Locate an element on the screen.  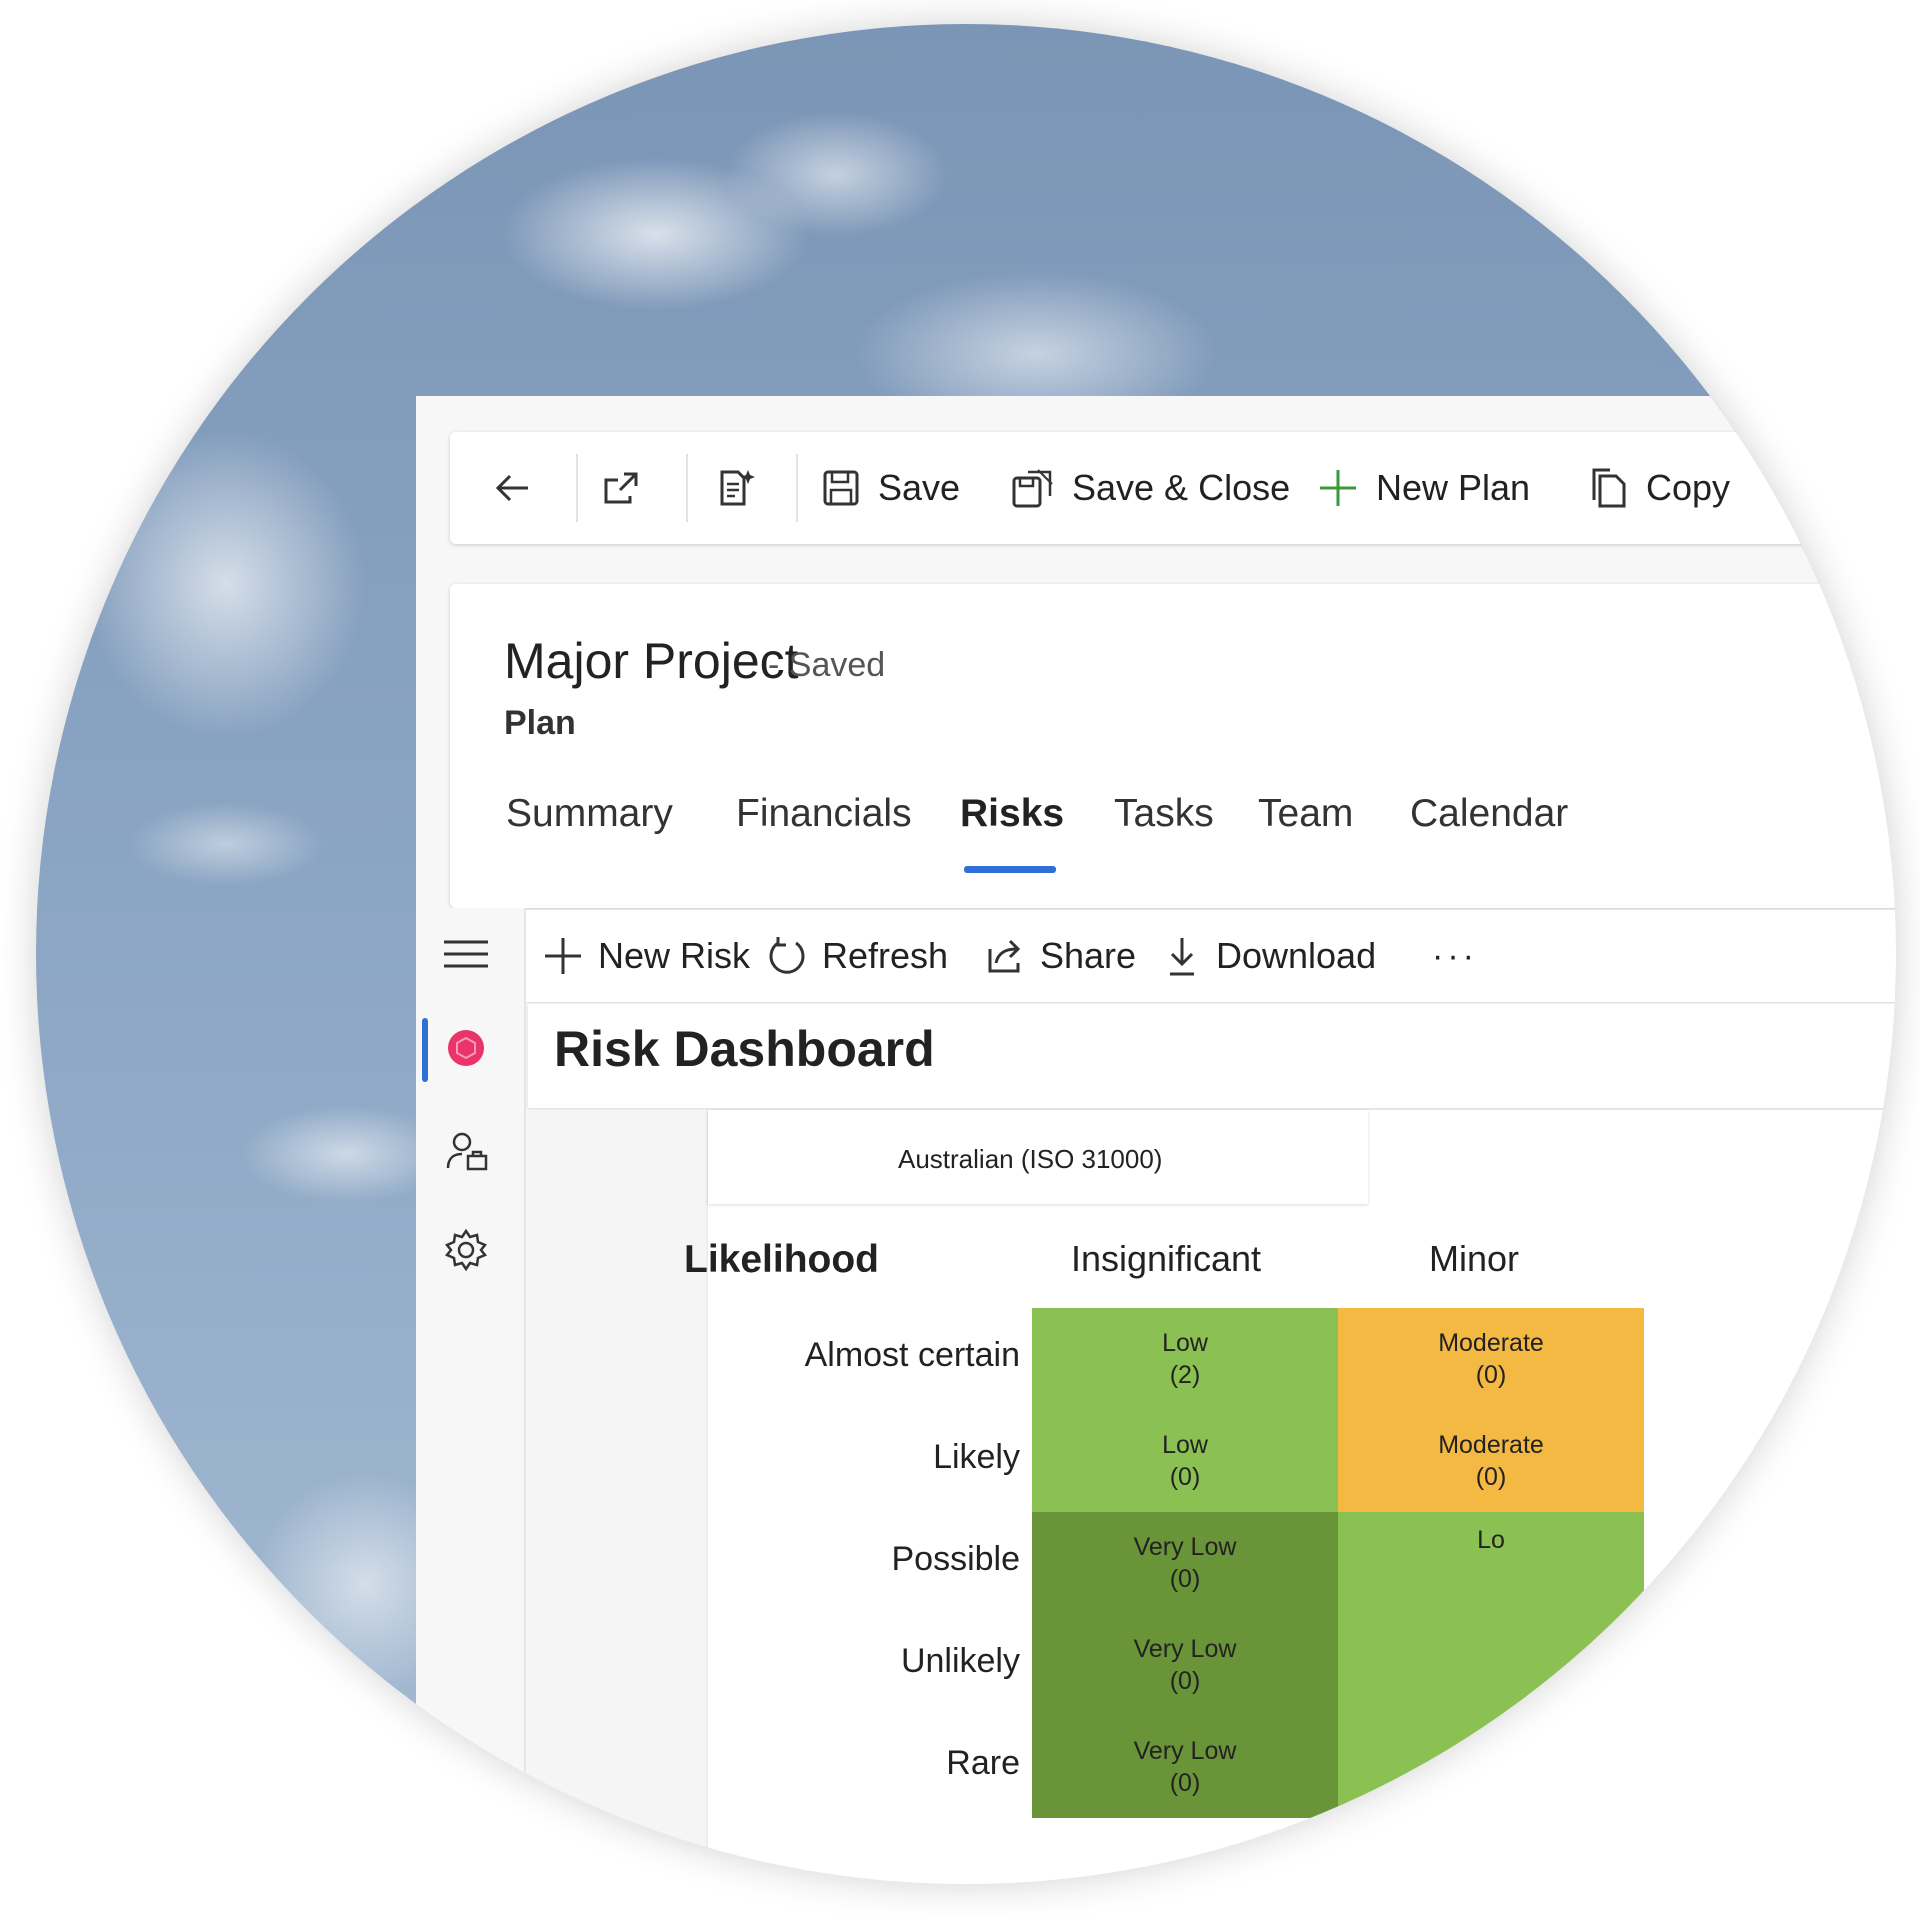
download-button: Download is located at coordinates (1269, 956).